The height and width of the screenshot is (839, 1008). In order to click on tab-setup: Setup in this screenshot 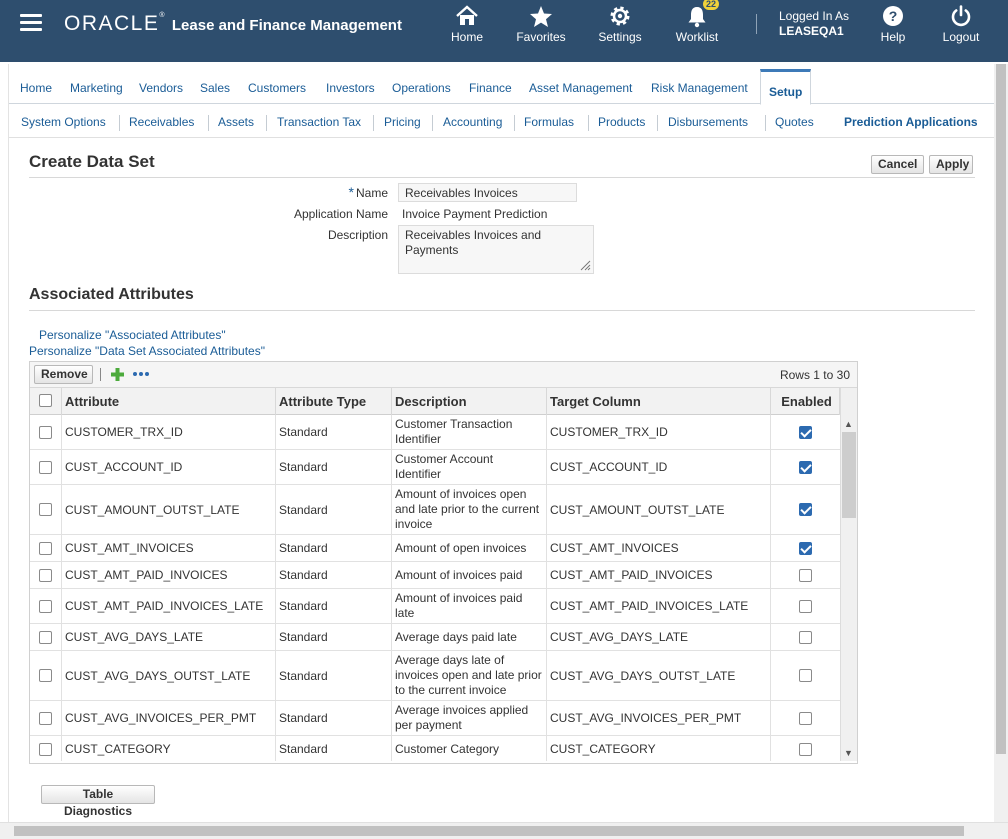, I will do `click(786, 87)`.